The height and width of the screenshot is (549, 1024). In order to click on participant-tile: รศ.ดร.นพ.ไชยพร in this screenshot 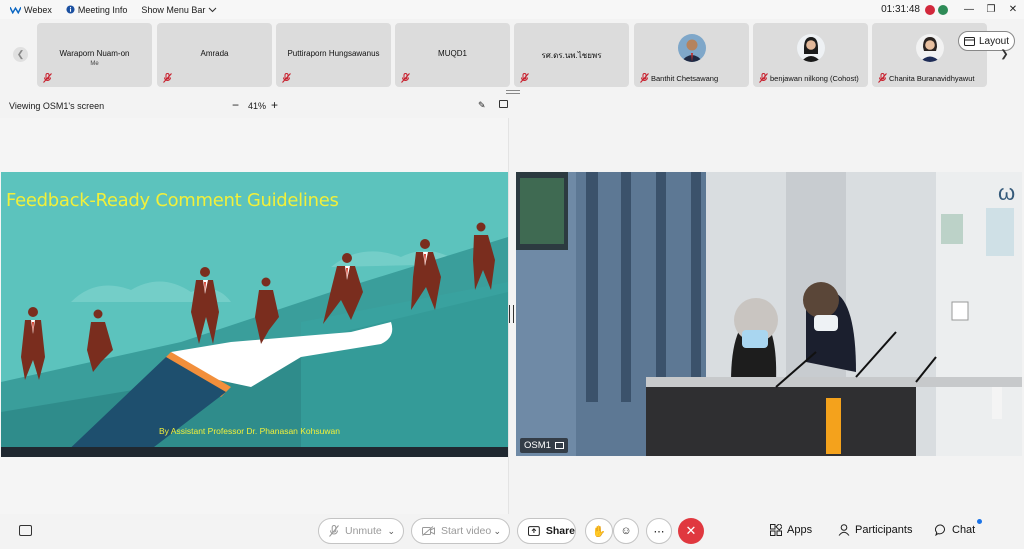, I will do `click(571, 55)`.